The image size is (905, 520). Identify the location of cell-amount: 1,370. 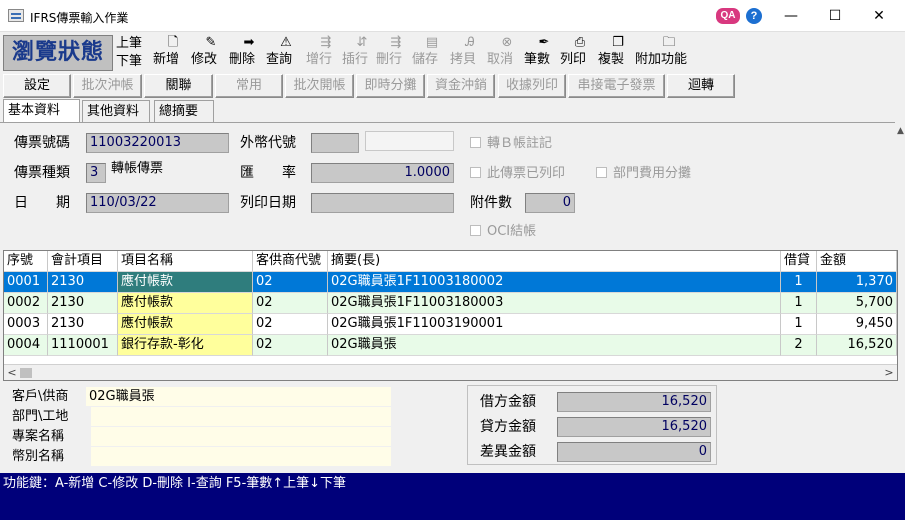
(857, 282).